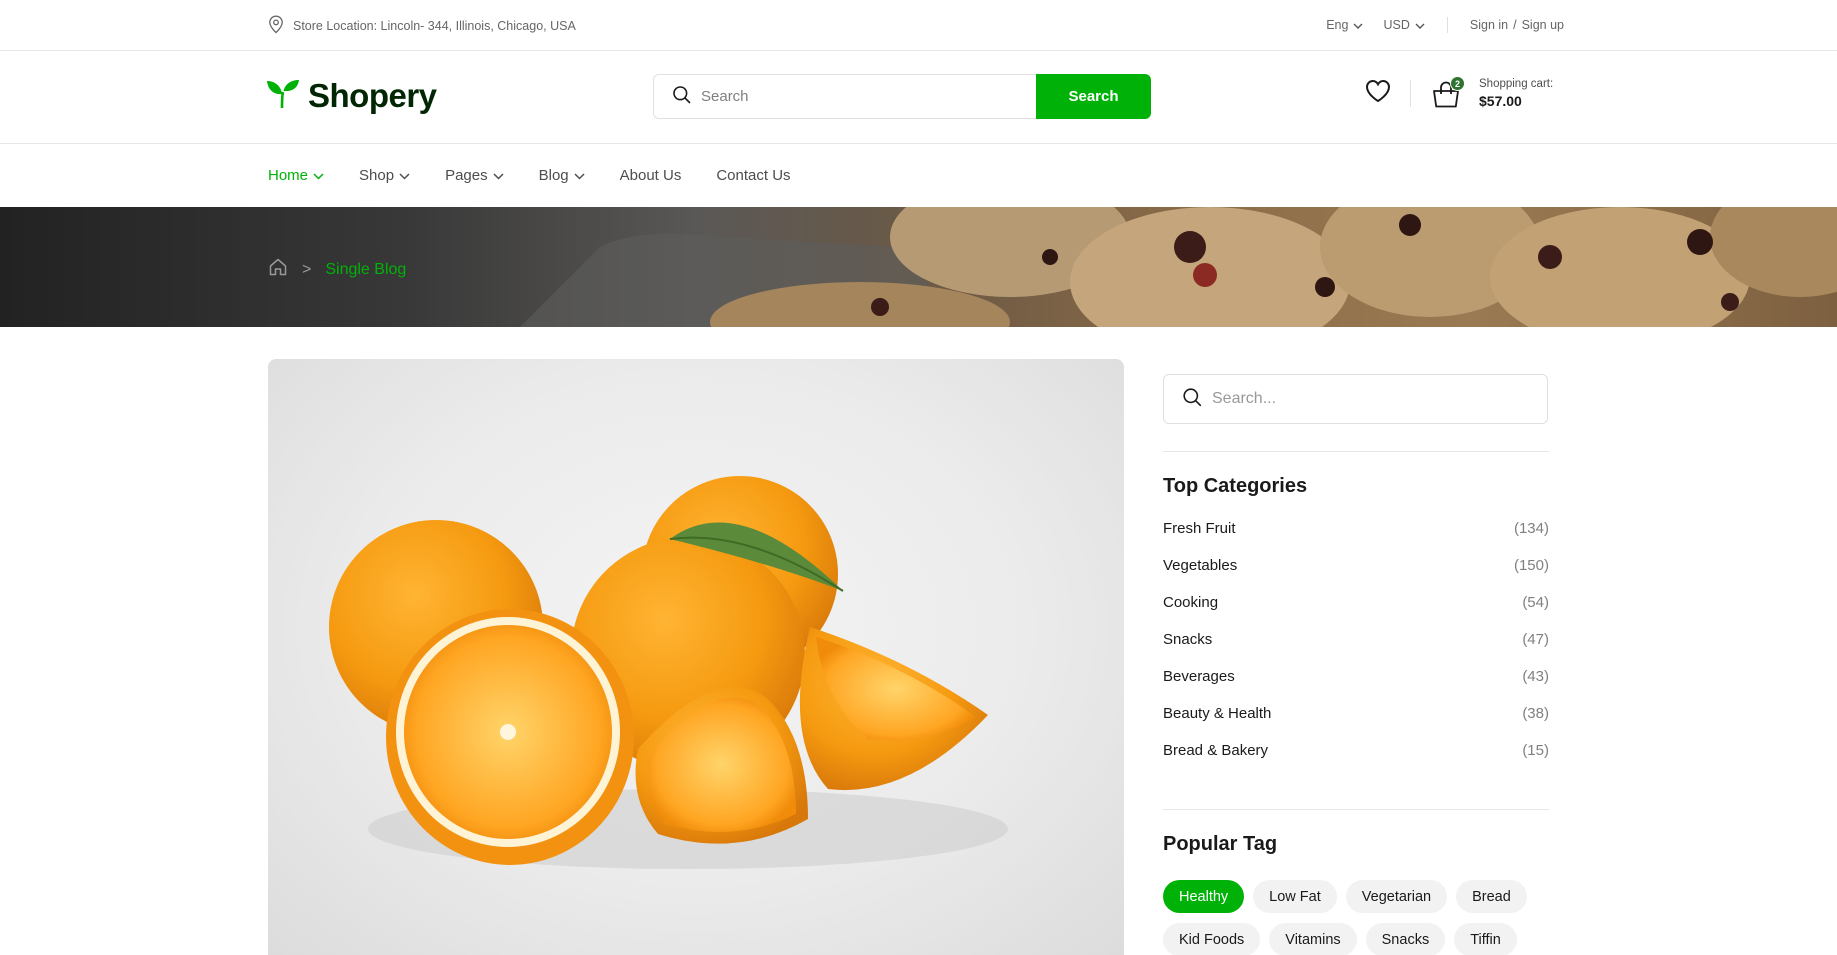  What do you see at coordinates (1396, 25) in the screenshot?
I see `currency-value: USD` at bounding box center [1396, 25].